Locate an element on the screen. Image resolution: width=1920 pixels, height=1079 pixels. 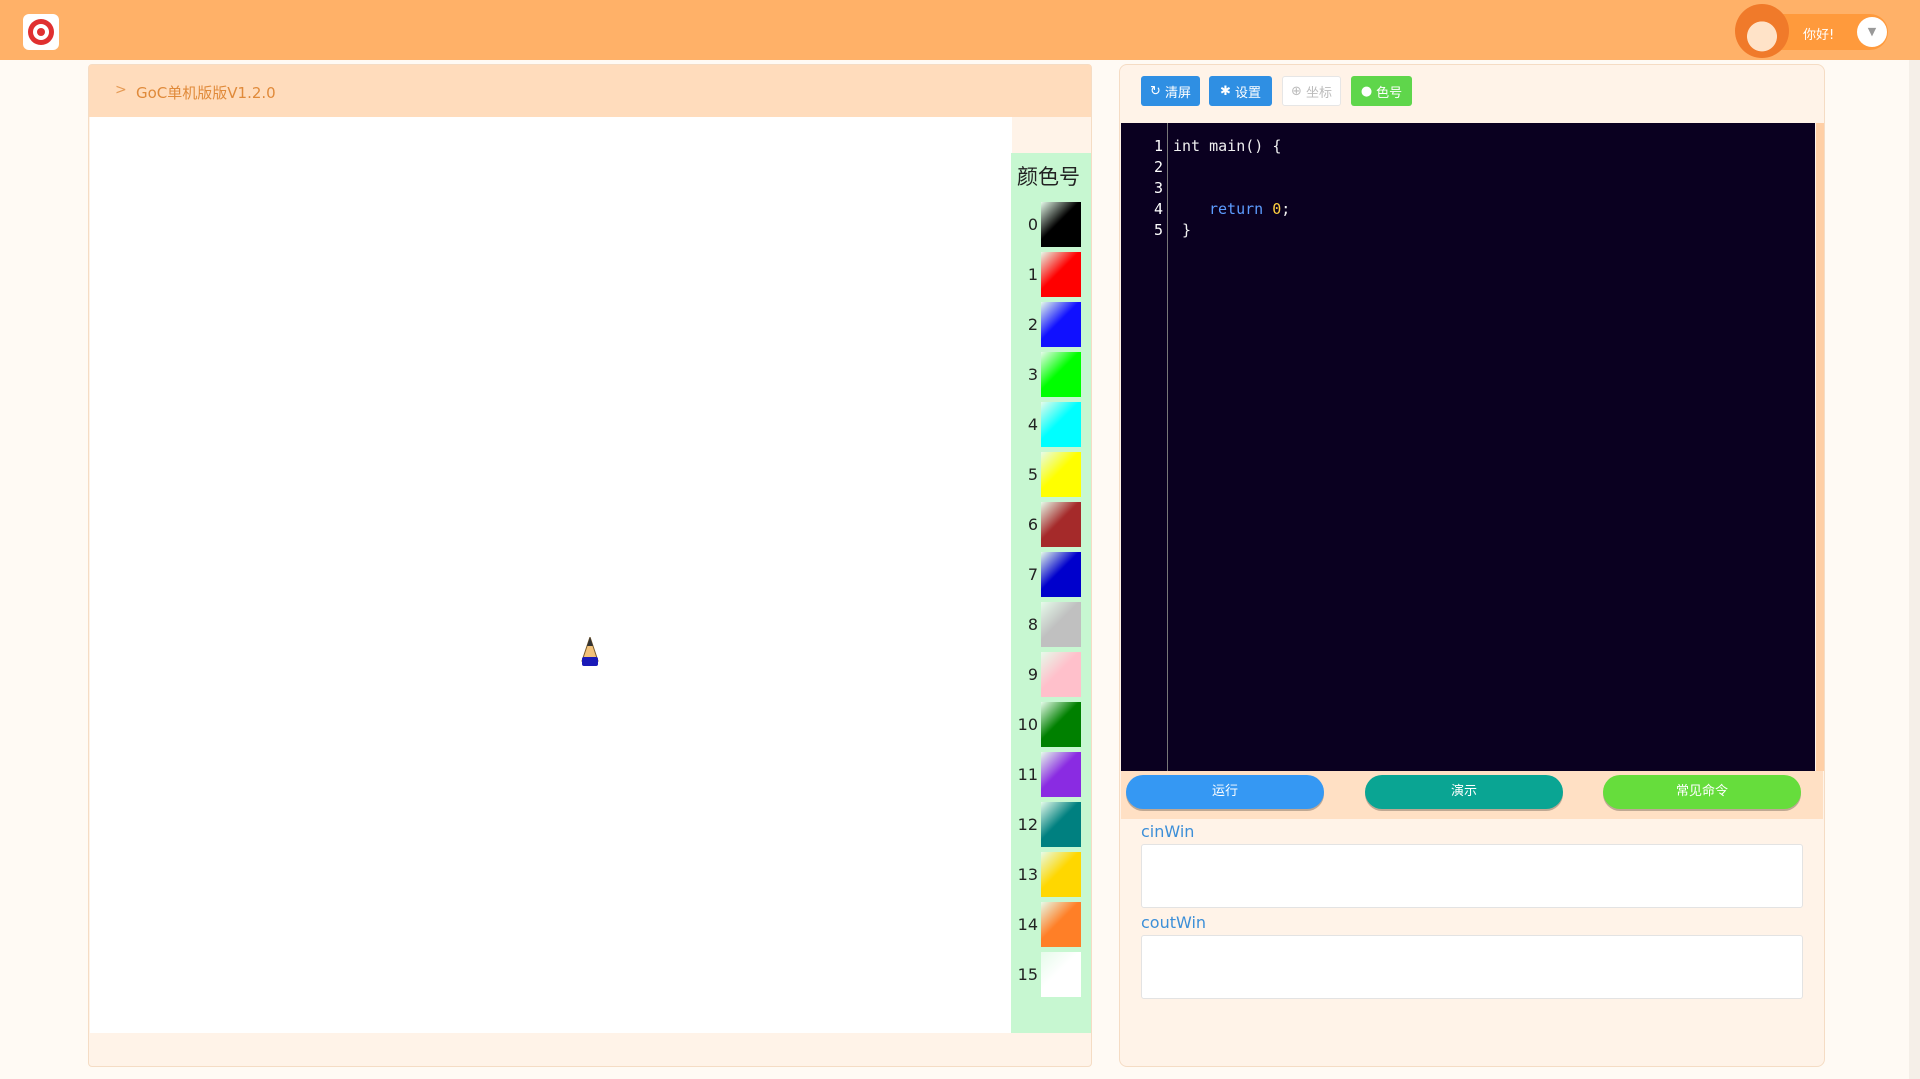
line-number: 3 is located at coordinates (1158, 188).